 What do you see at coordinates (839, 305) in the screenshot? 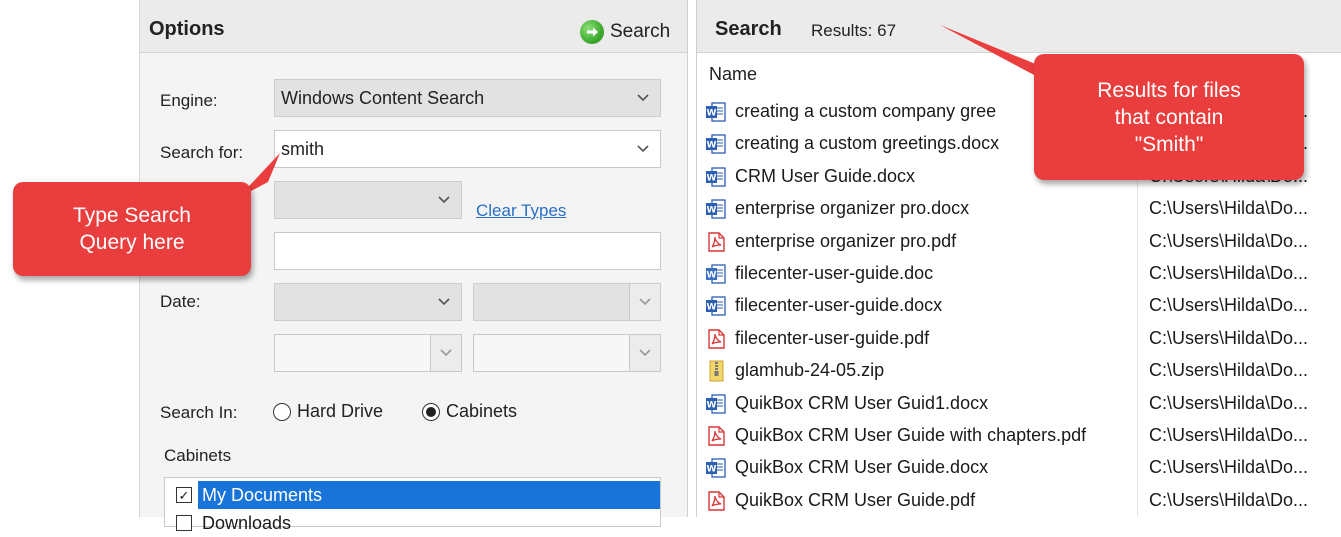
I see `file-name: filecenter-user-guide.docx` at bounding box center [839, 305].